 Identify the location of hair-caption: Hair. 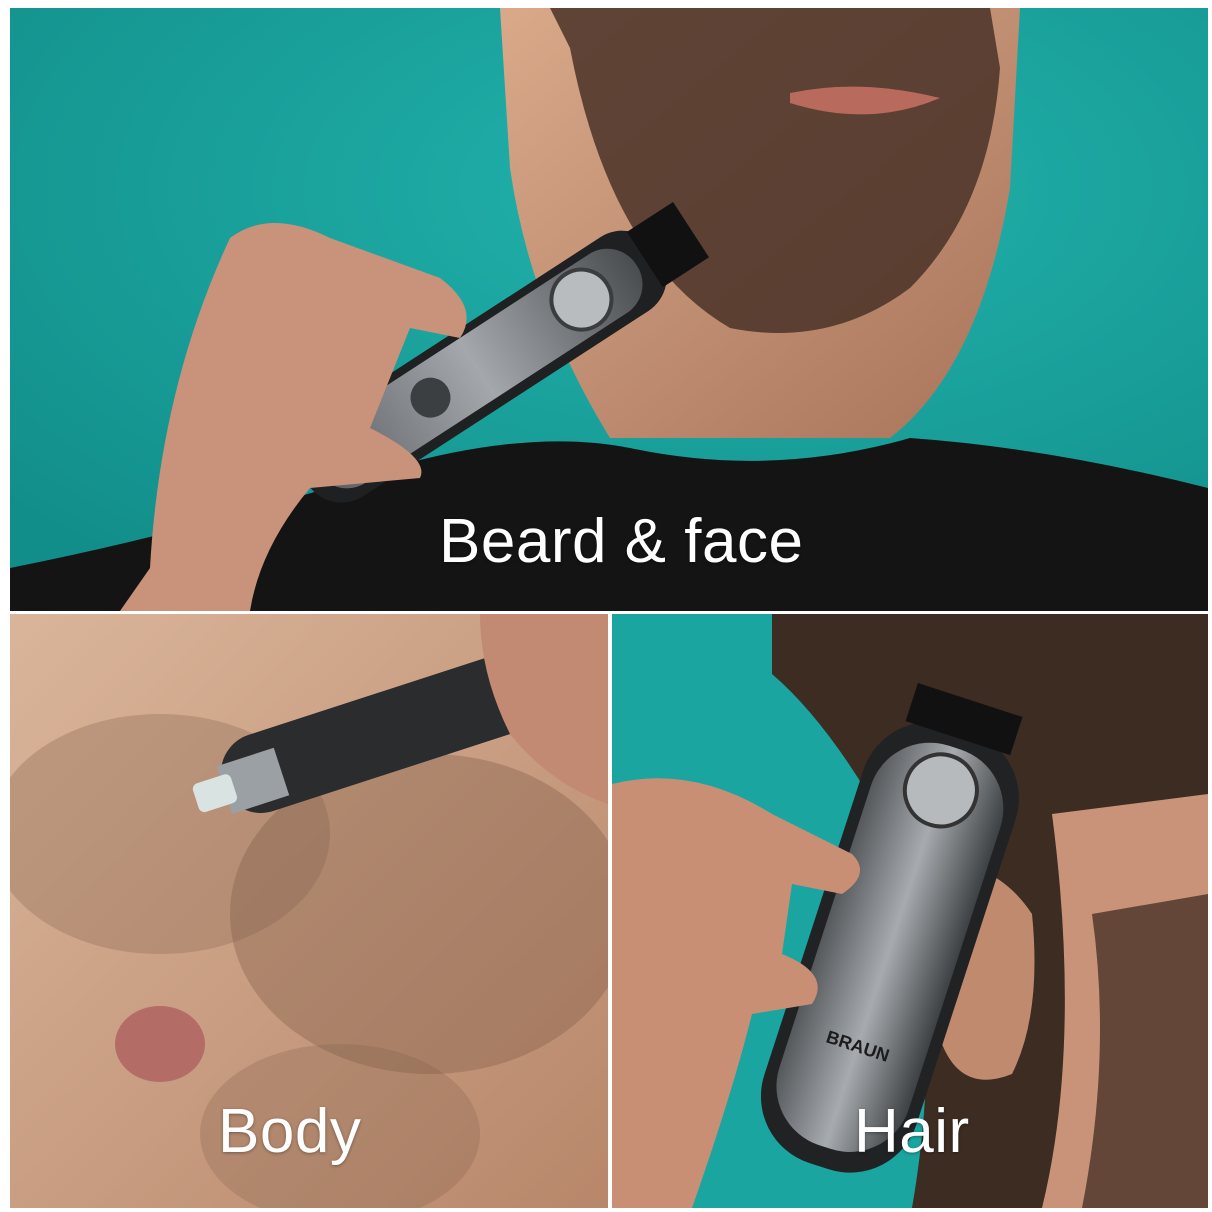
(912, 1131).